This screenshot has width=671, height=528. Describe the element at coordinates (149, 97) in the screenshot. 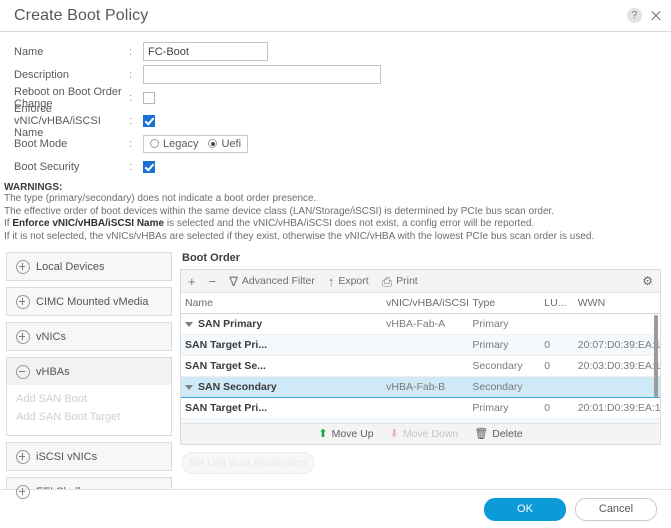

I see `reboot-on-boot-order-change-checkbox` at that location.